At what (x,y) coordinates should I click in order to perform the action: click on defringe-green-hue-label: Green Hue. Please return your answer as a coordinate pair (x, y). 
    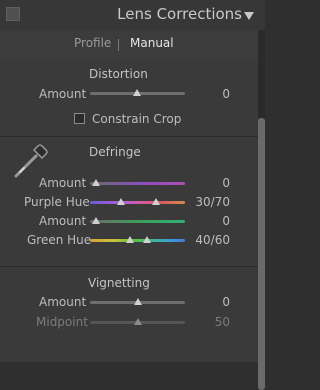
    Looking at the image, I should click on (59, 240).